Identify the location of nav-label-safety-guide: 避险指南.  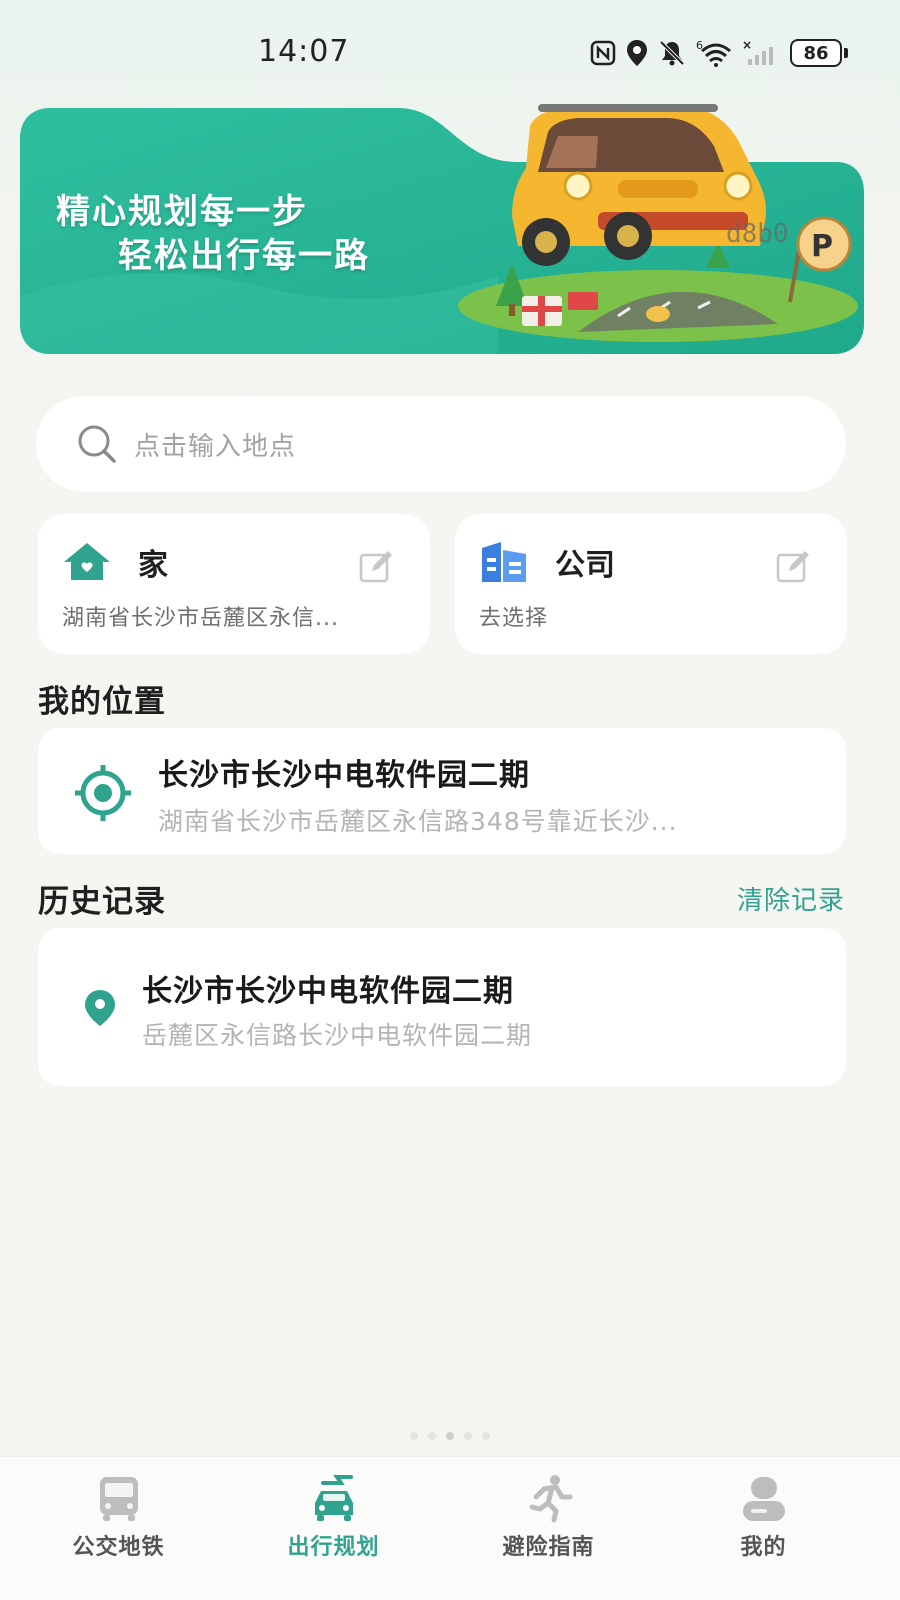
(548, 1547).